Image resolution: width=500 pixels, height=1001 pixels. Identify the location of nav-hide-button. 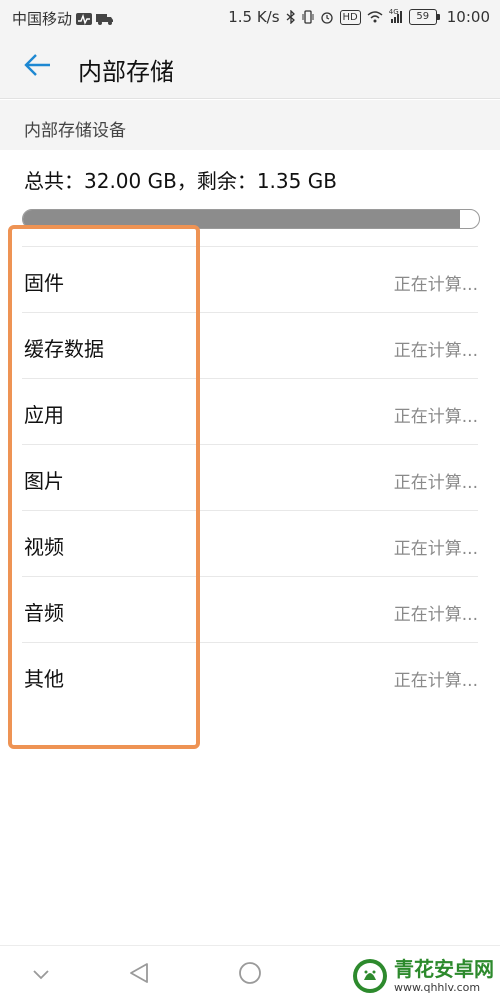
(41, 975).